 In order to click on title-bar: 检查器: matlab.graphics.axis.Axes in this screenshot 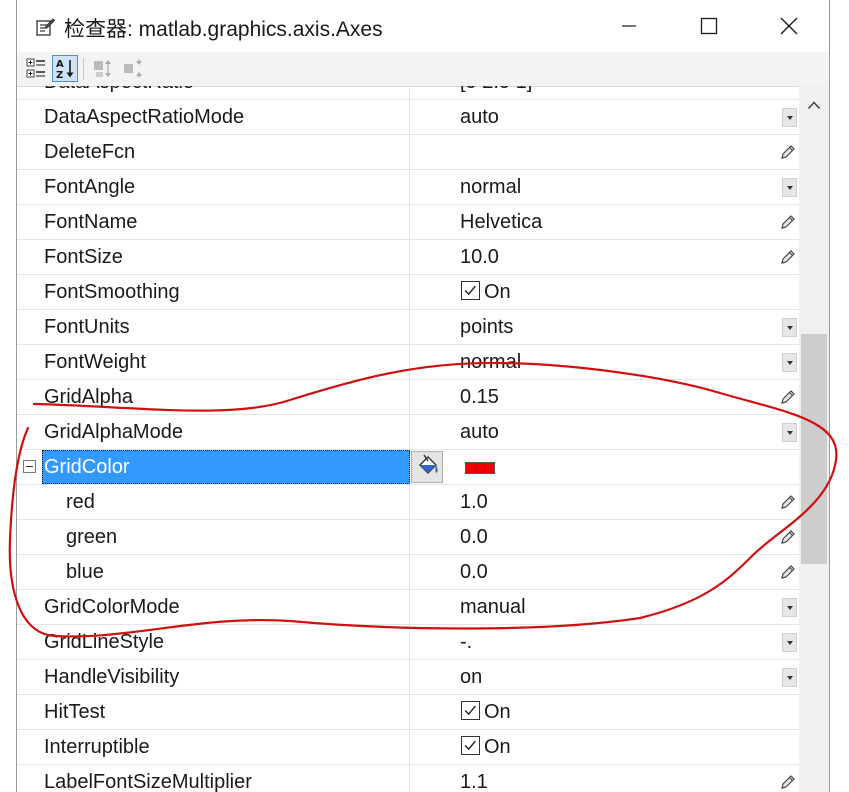, I will do `click(423, 26)`.